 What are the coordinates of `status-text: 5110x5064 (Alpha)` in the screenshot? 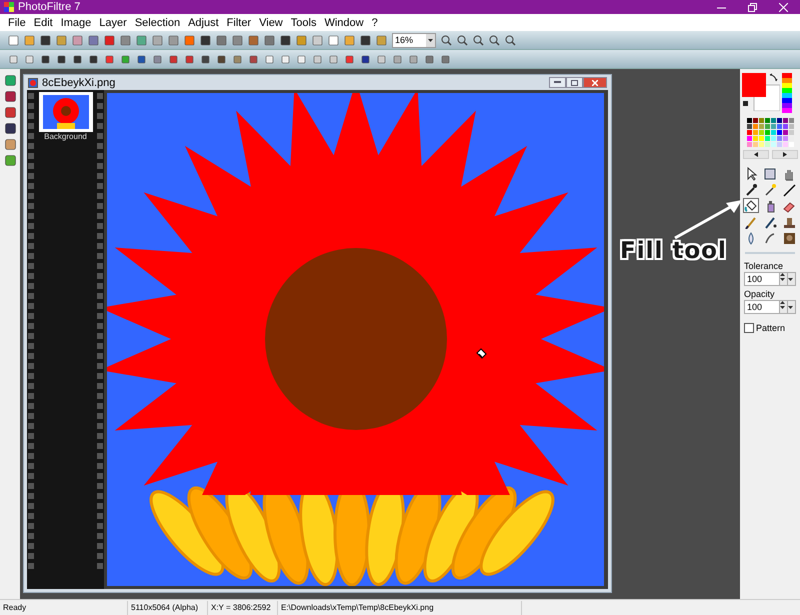 It's located at (168, 607).